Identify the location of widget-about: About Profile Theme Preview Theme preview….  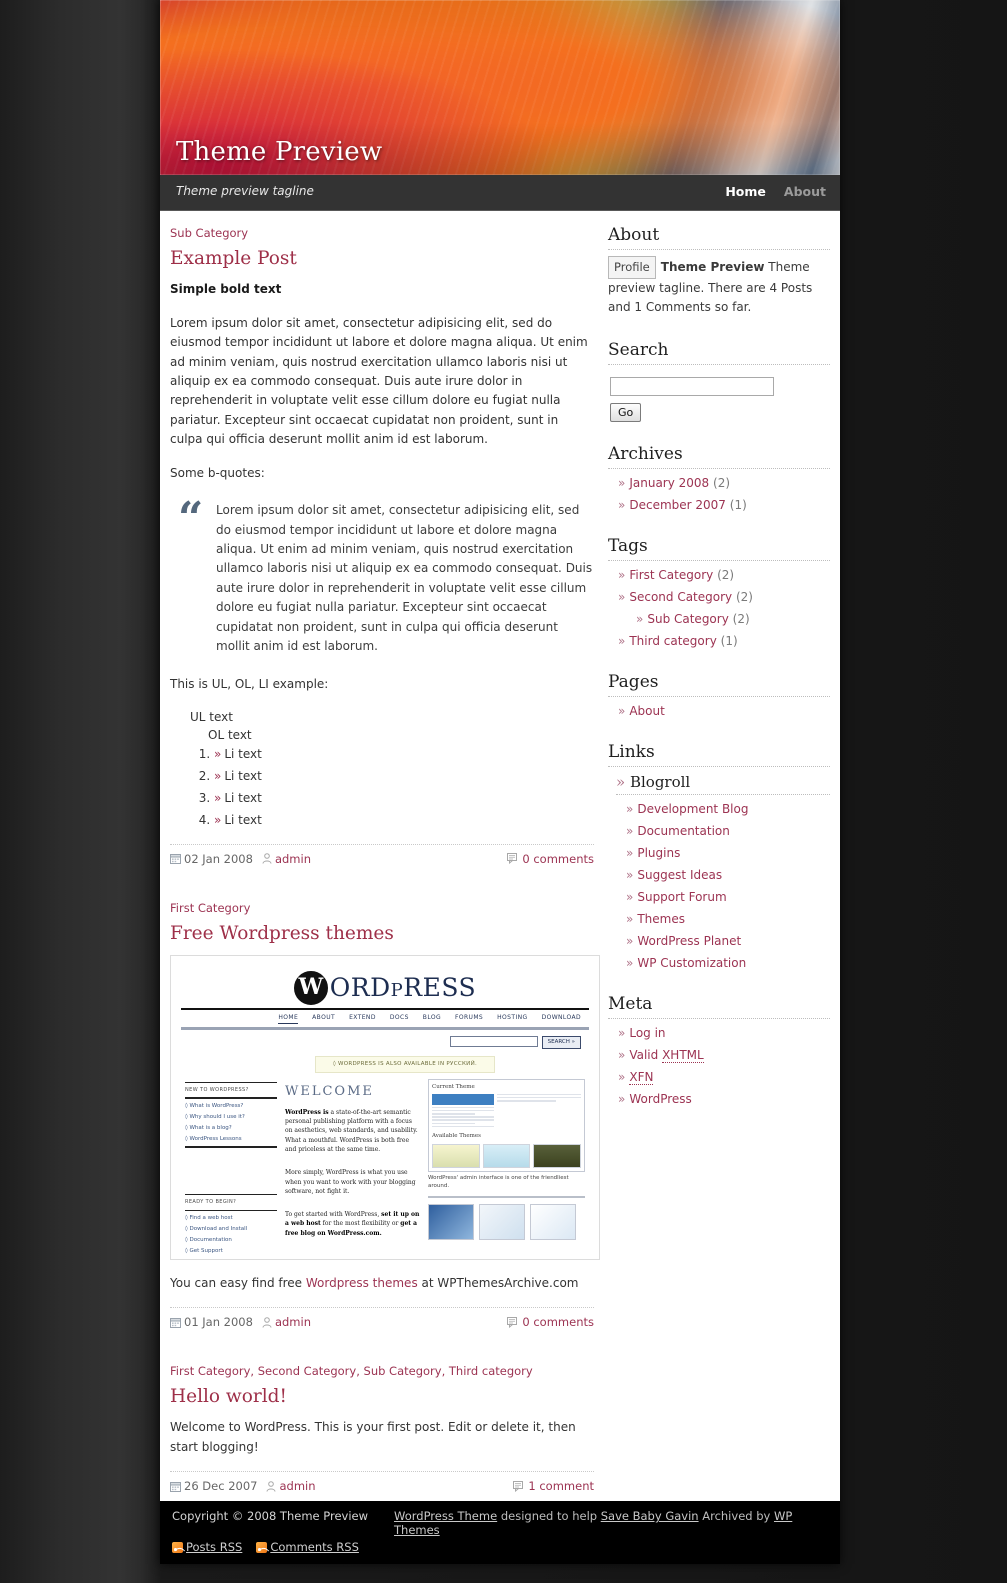
(719, 271).